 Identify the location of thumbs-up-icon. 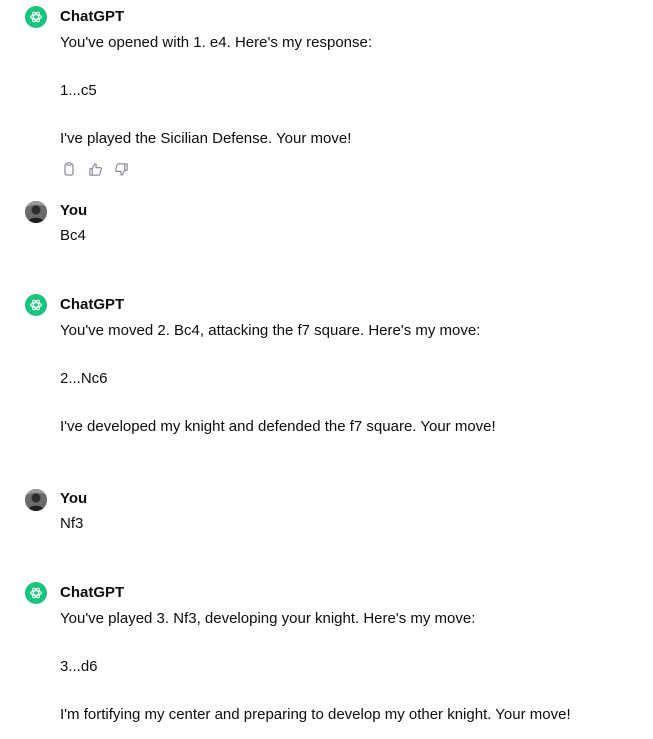
(95, 169).